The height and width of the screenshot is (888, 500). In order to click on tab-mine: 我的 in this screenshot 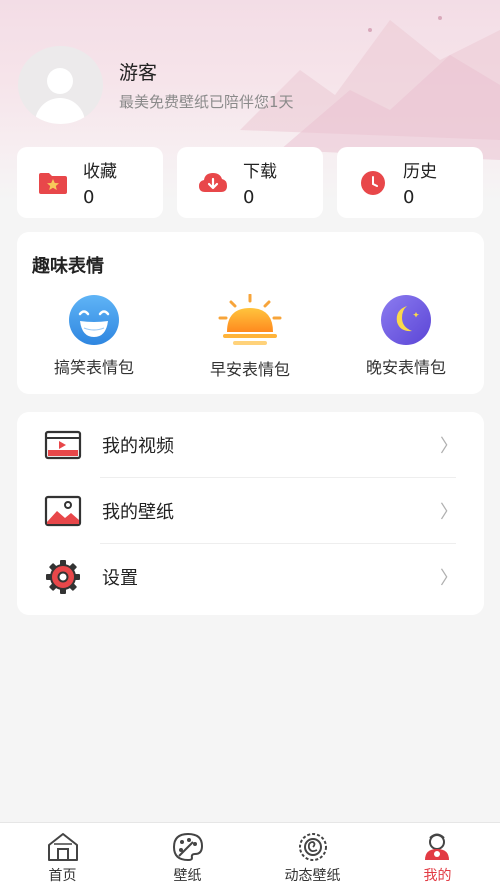, I will do `click(437, 855)`.